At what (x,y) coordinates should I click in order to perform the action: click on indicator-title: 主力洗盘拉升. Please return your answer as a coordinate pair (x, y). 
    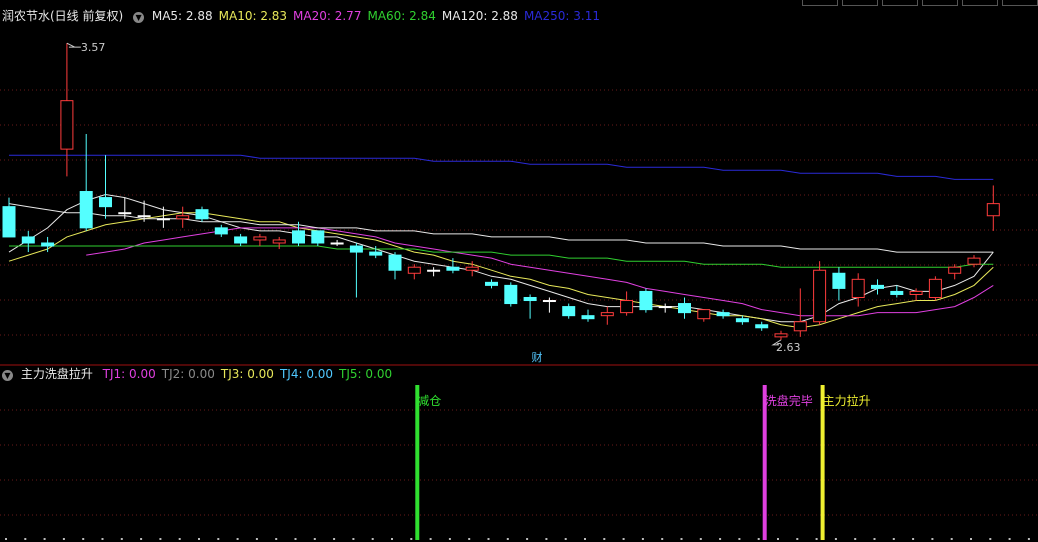
    Looking at the image, I should click on (57, 374).